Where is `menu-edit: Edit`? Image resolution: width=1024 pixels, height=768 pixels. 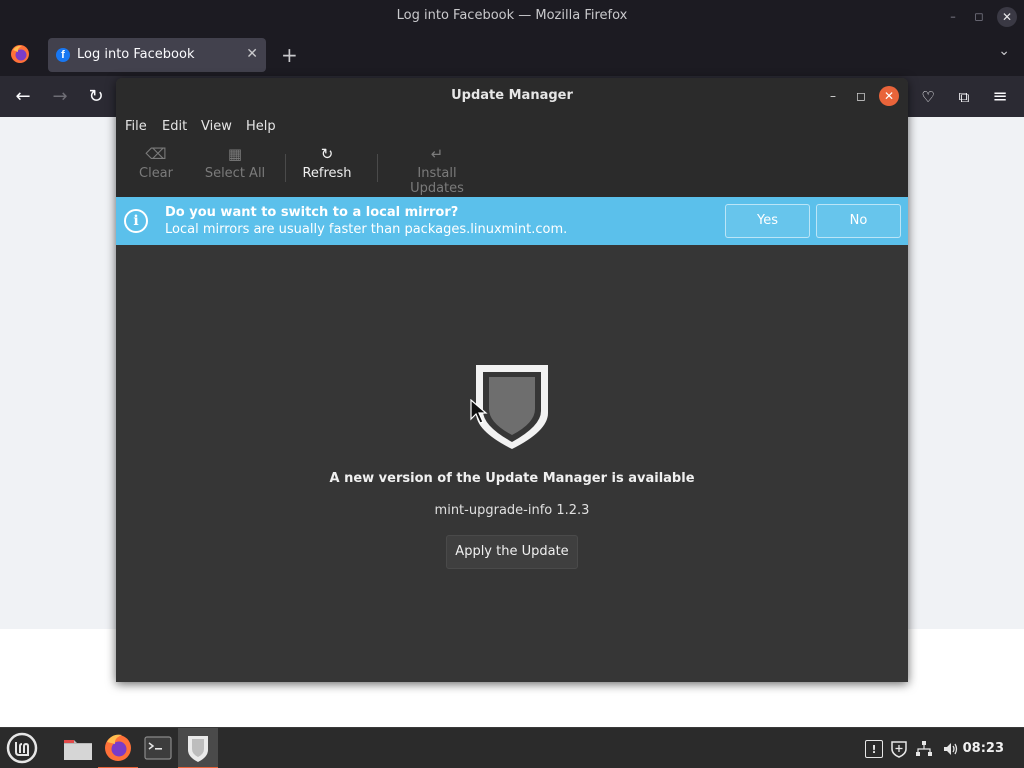 menu-edit: Edit is located at coordinates (174, 126).